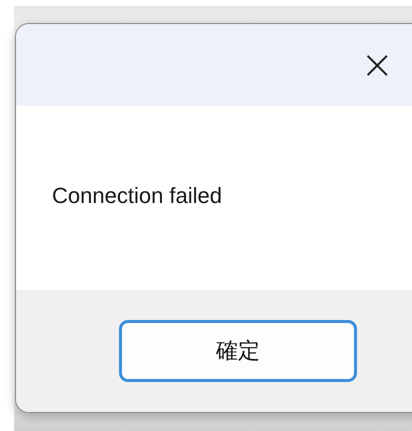 The width and height of the screenshot is (412, 431). I want to click on ok-button: 確定, so click(238, 351).